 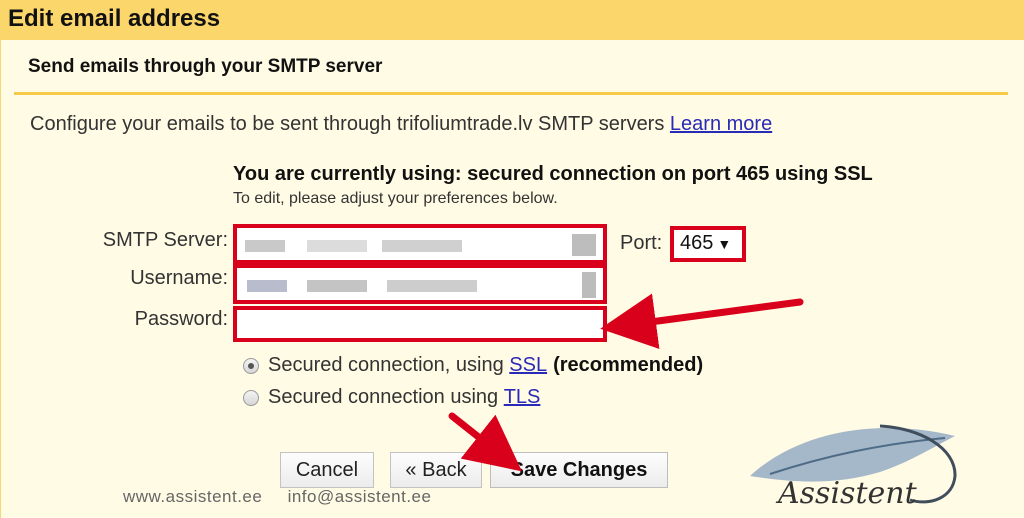 What do you see at coordinates (724, 244) in the screenshot?
I see `dropdown-arrow-icon: ▼` at bounding box center [724, 244].